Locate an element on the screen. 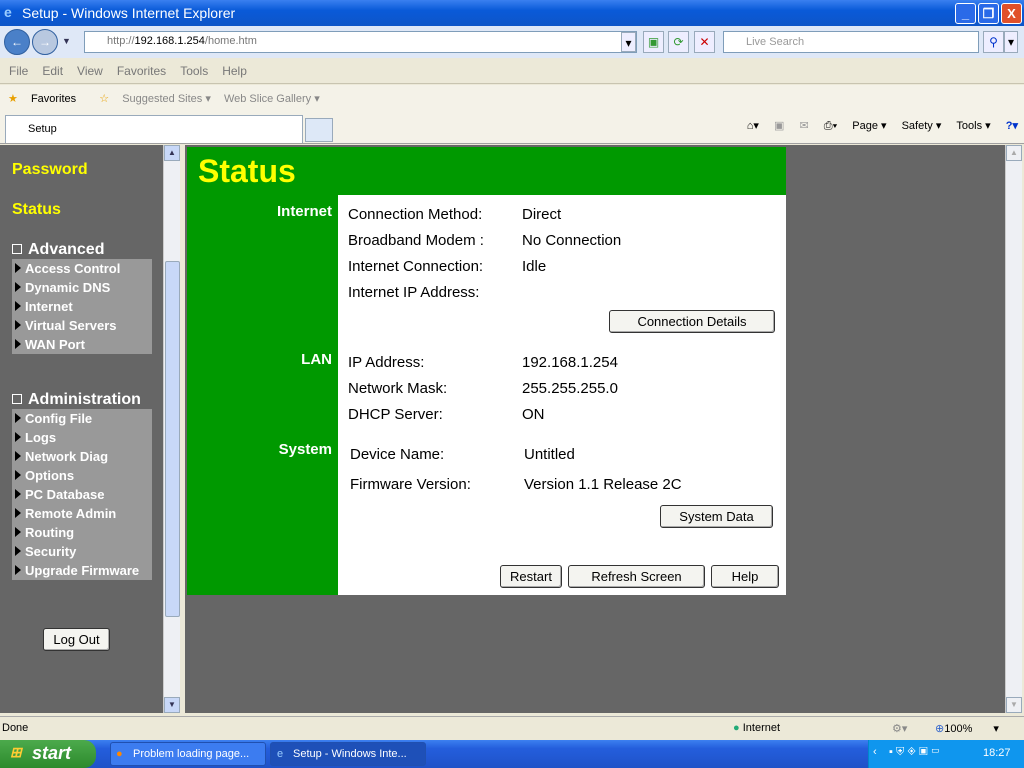  sidebar-item-dynamic-dns: Dynamic DNS is located at coordinates (82, 287).